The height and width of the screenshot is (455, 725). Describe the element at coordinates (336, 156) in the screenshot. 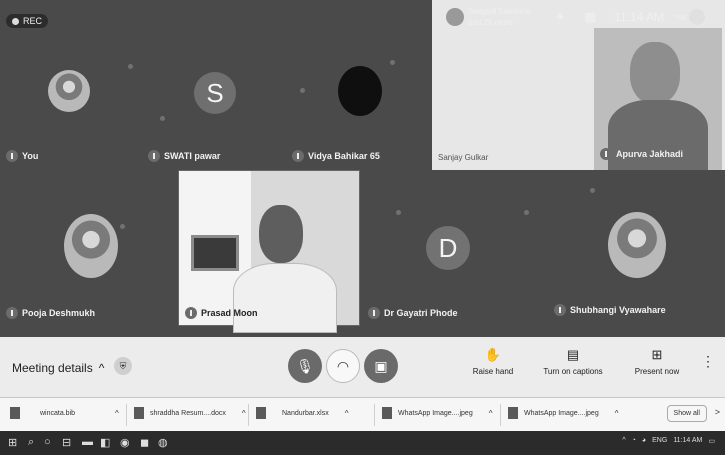

I see `participant-label-vidya: Vidya Bahikar 65` at that location.